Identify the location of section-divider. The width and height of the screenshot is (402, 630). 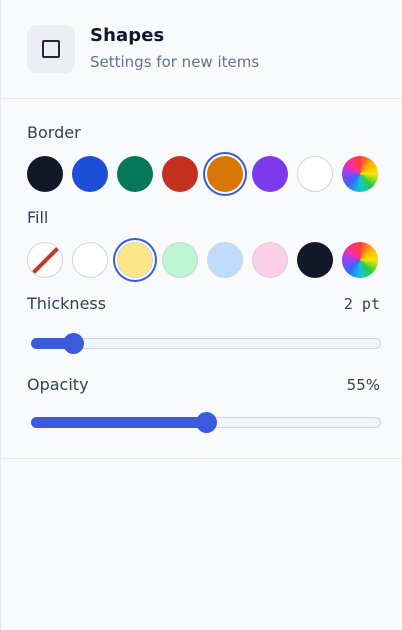
(201, 458).